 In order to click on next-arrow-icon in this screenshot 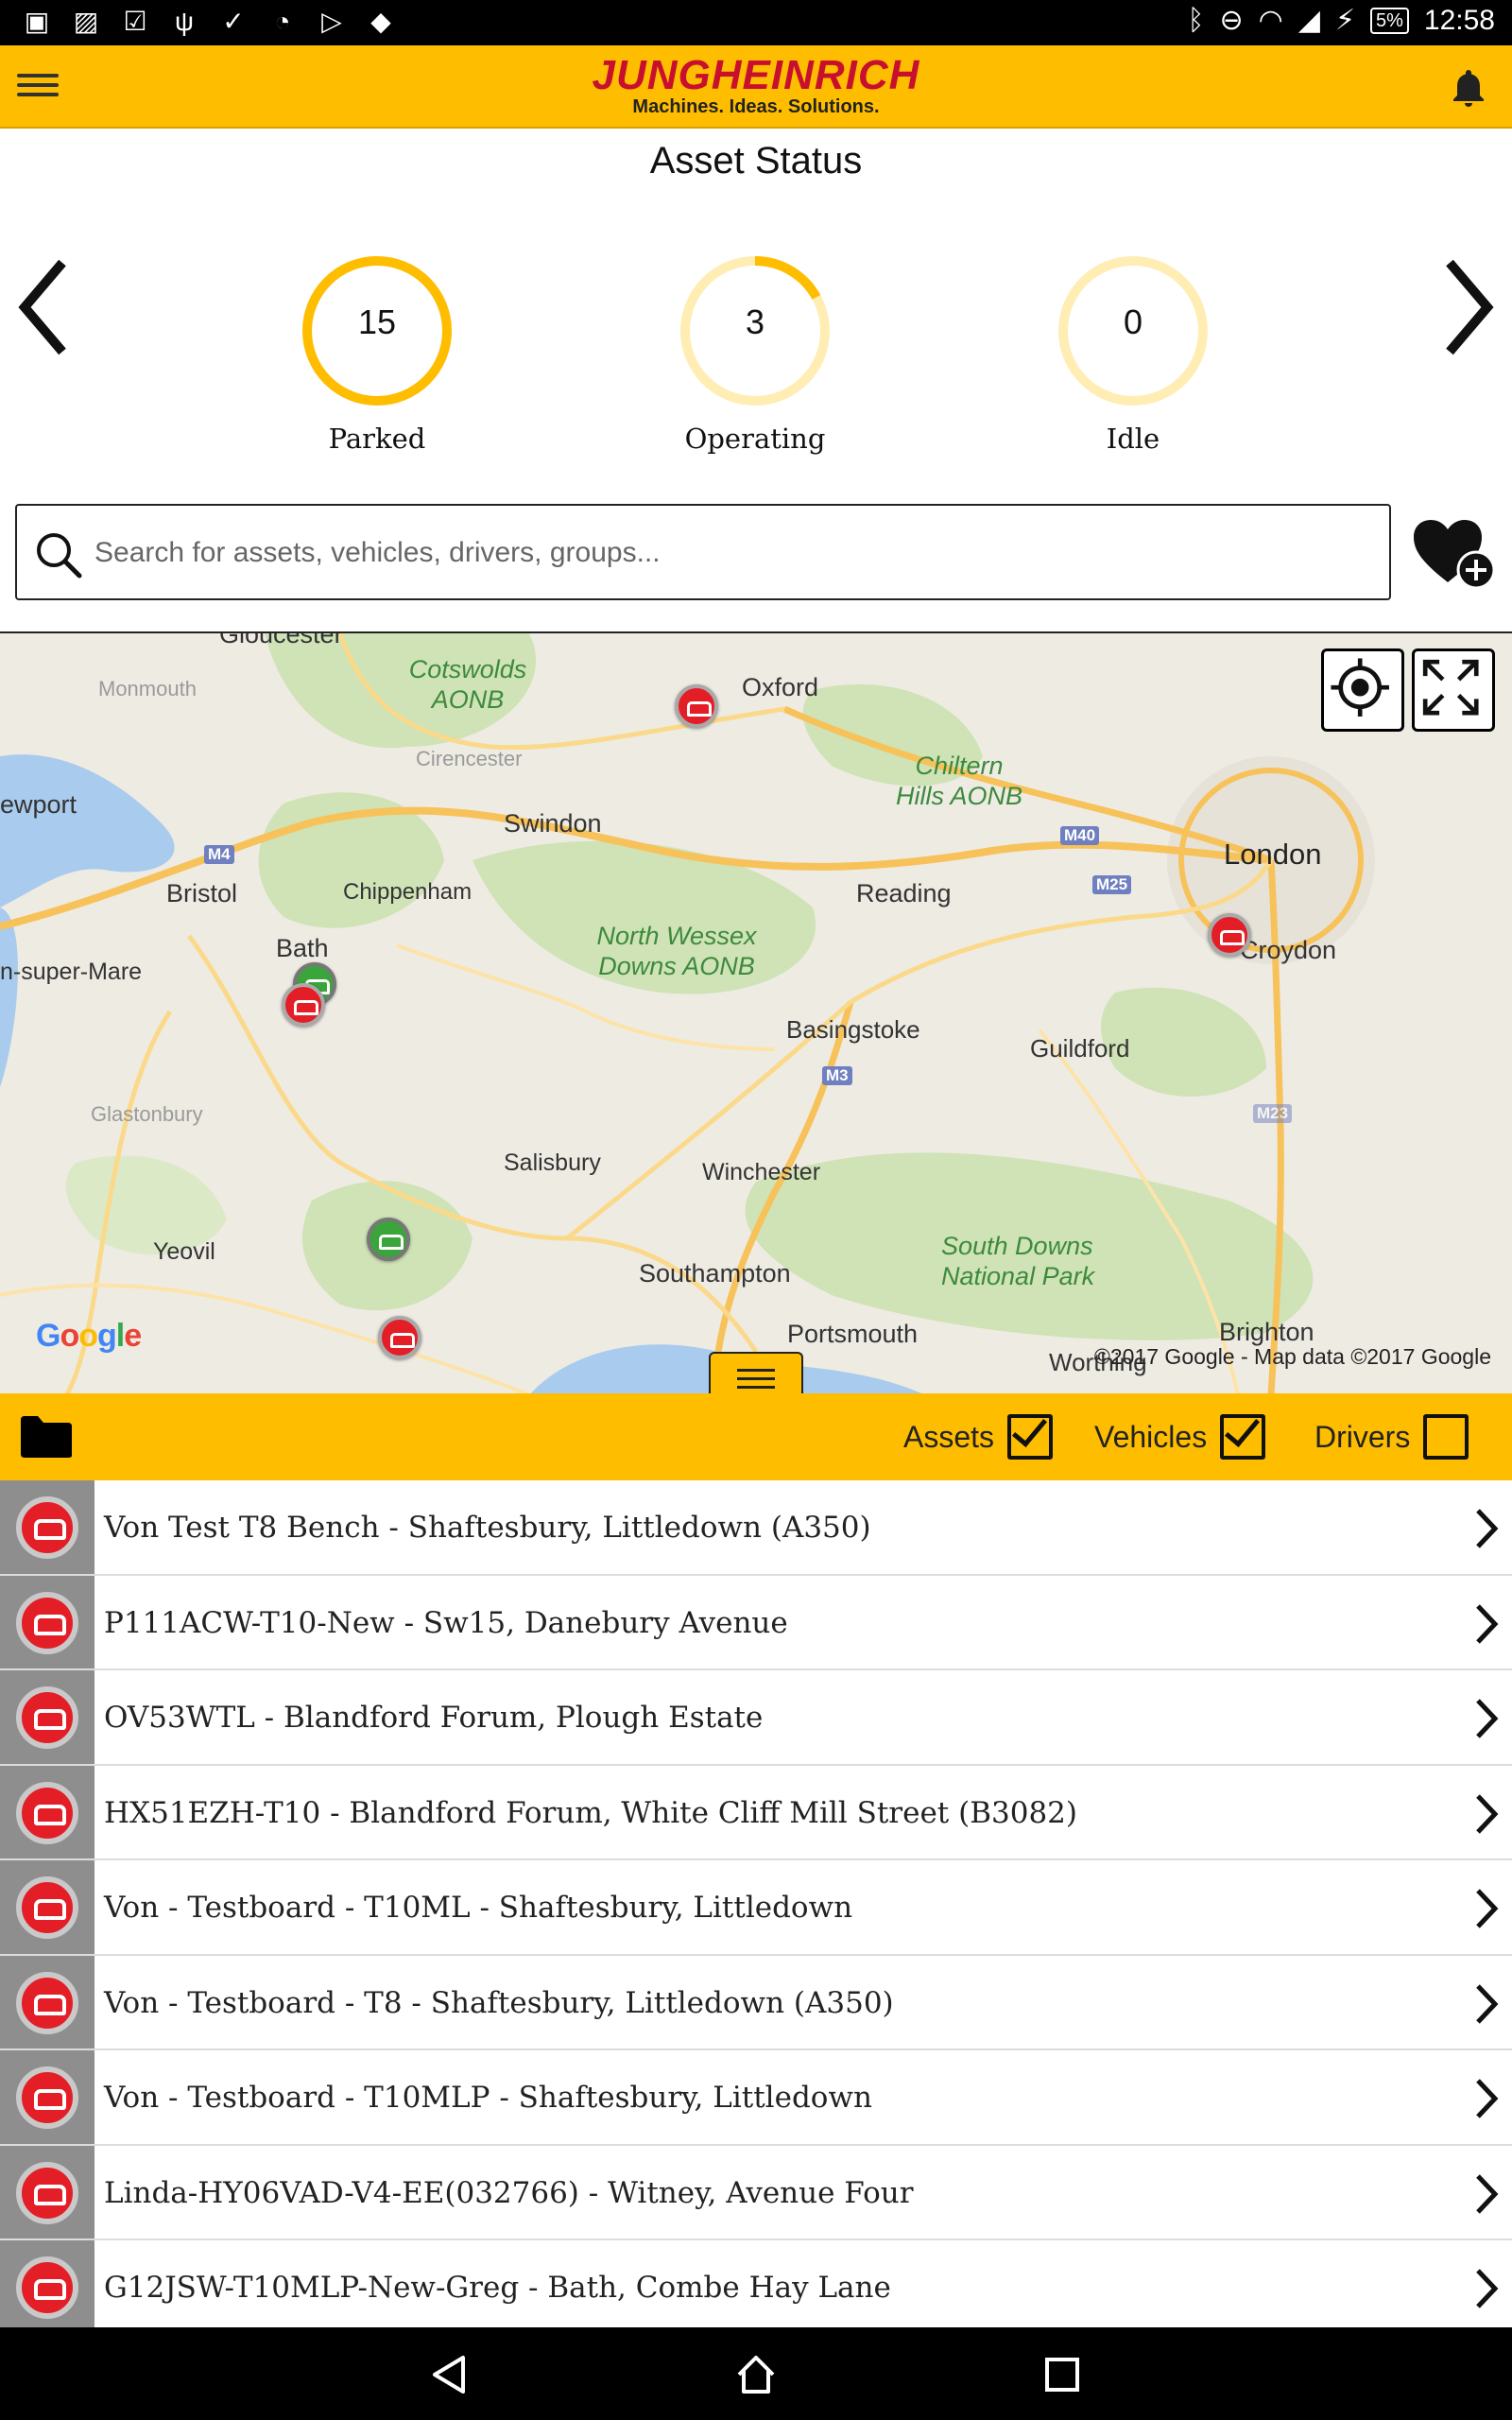, I will do `click(1468, 307)`.